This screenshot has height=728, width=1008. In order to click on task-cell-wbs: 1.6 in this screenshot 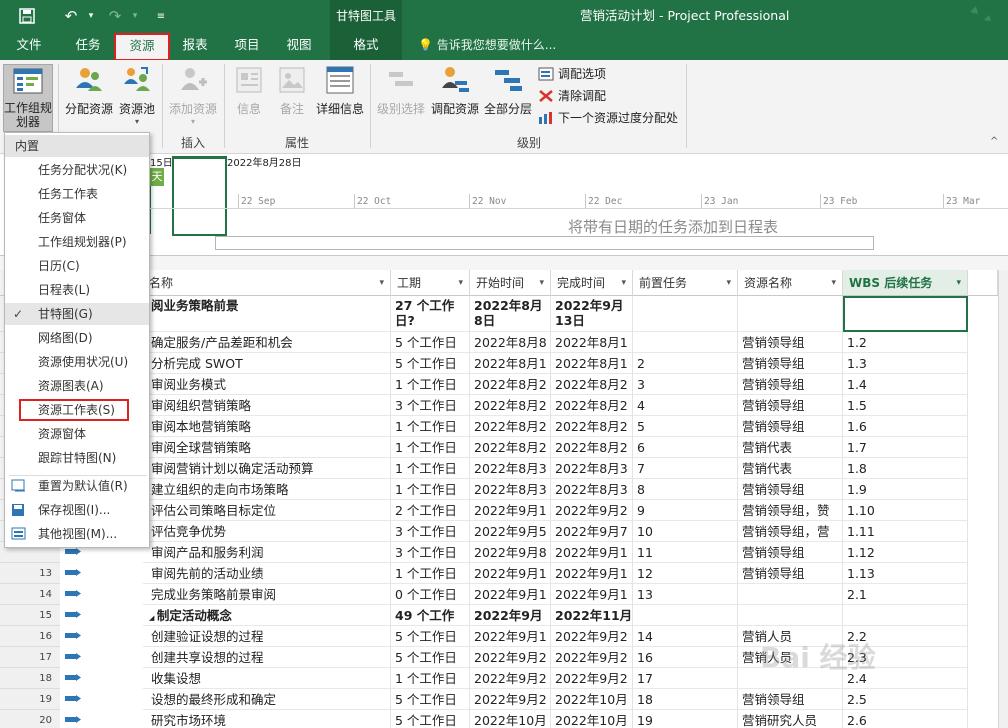, I will do `click(905, 426)`.